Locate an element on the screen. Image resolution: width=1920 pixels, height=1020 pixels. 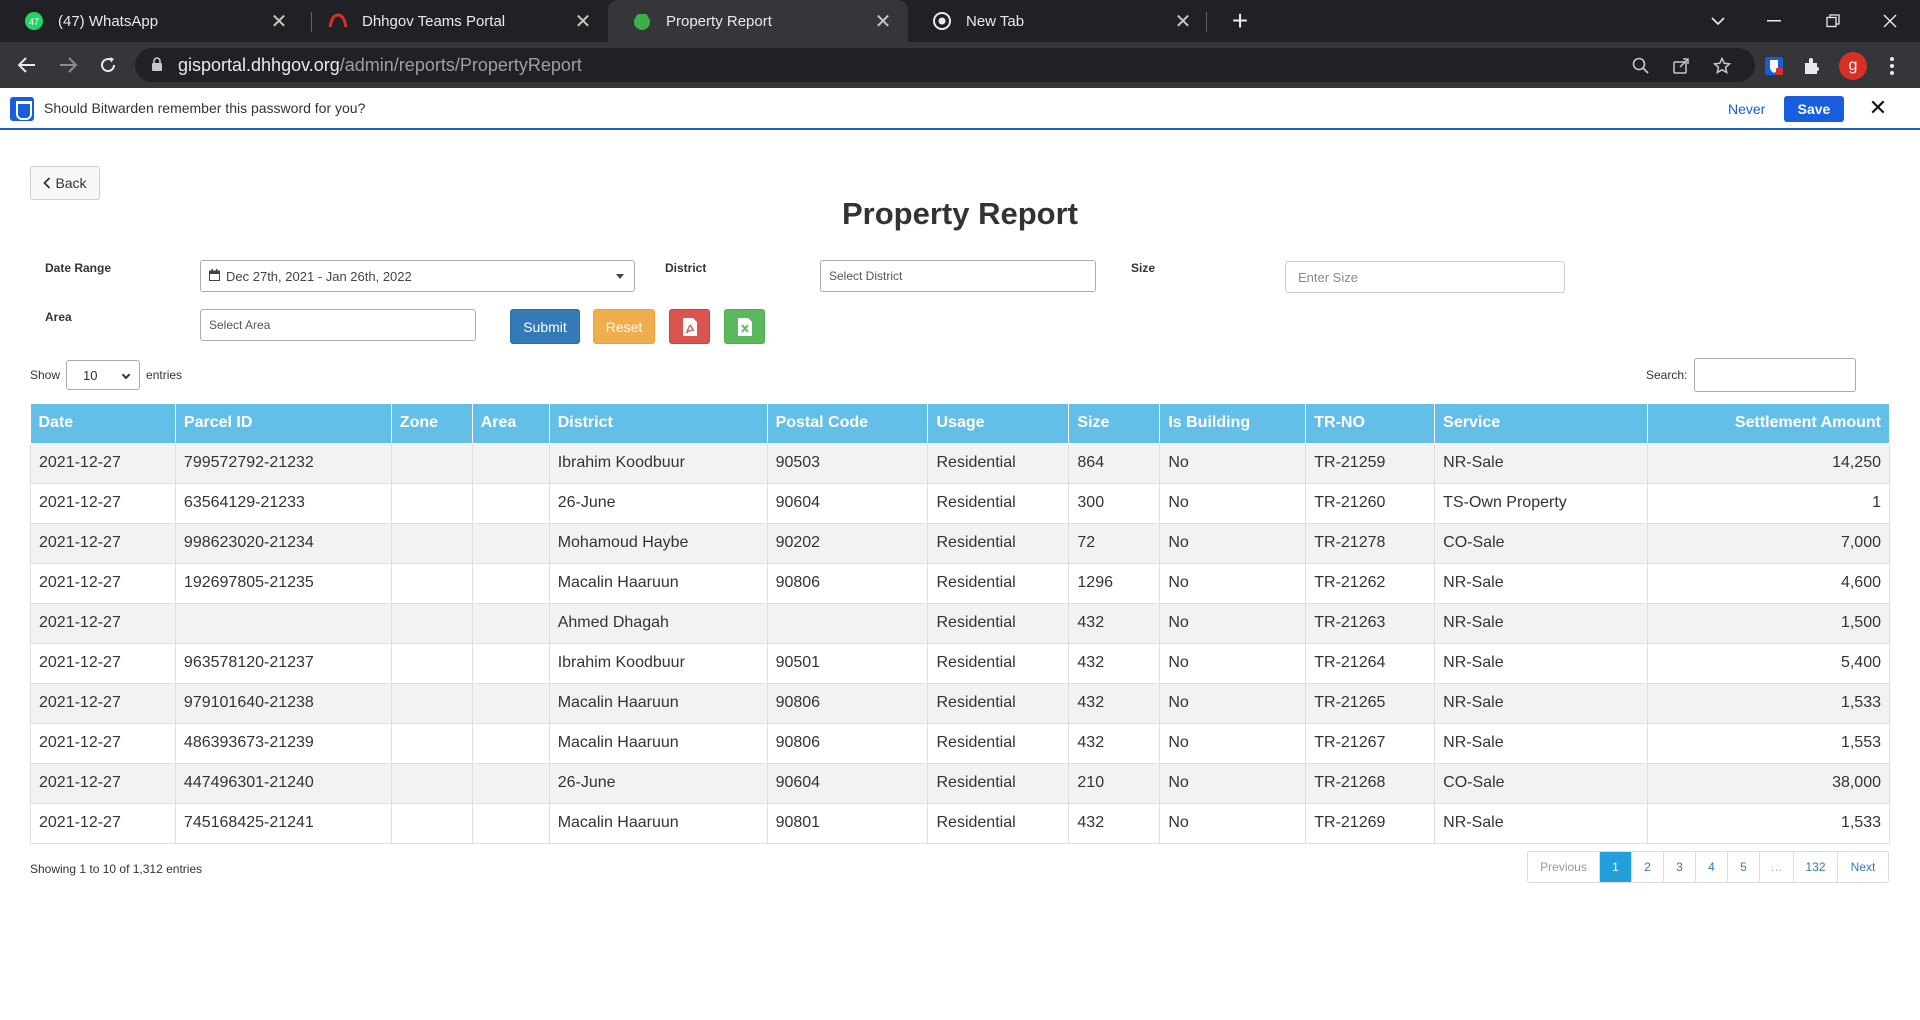
profile-avatar: g is located at coordinates (1853, 66).